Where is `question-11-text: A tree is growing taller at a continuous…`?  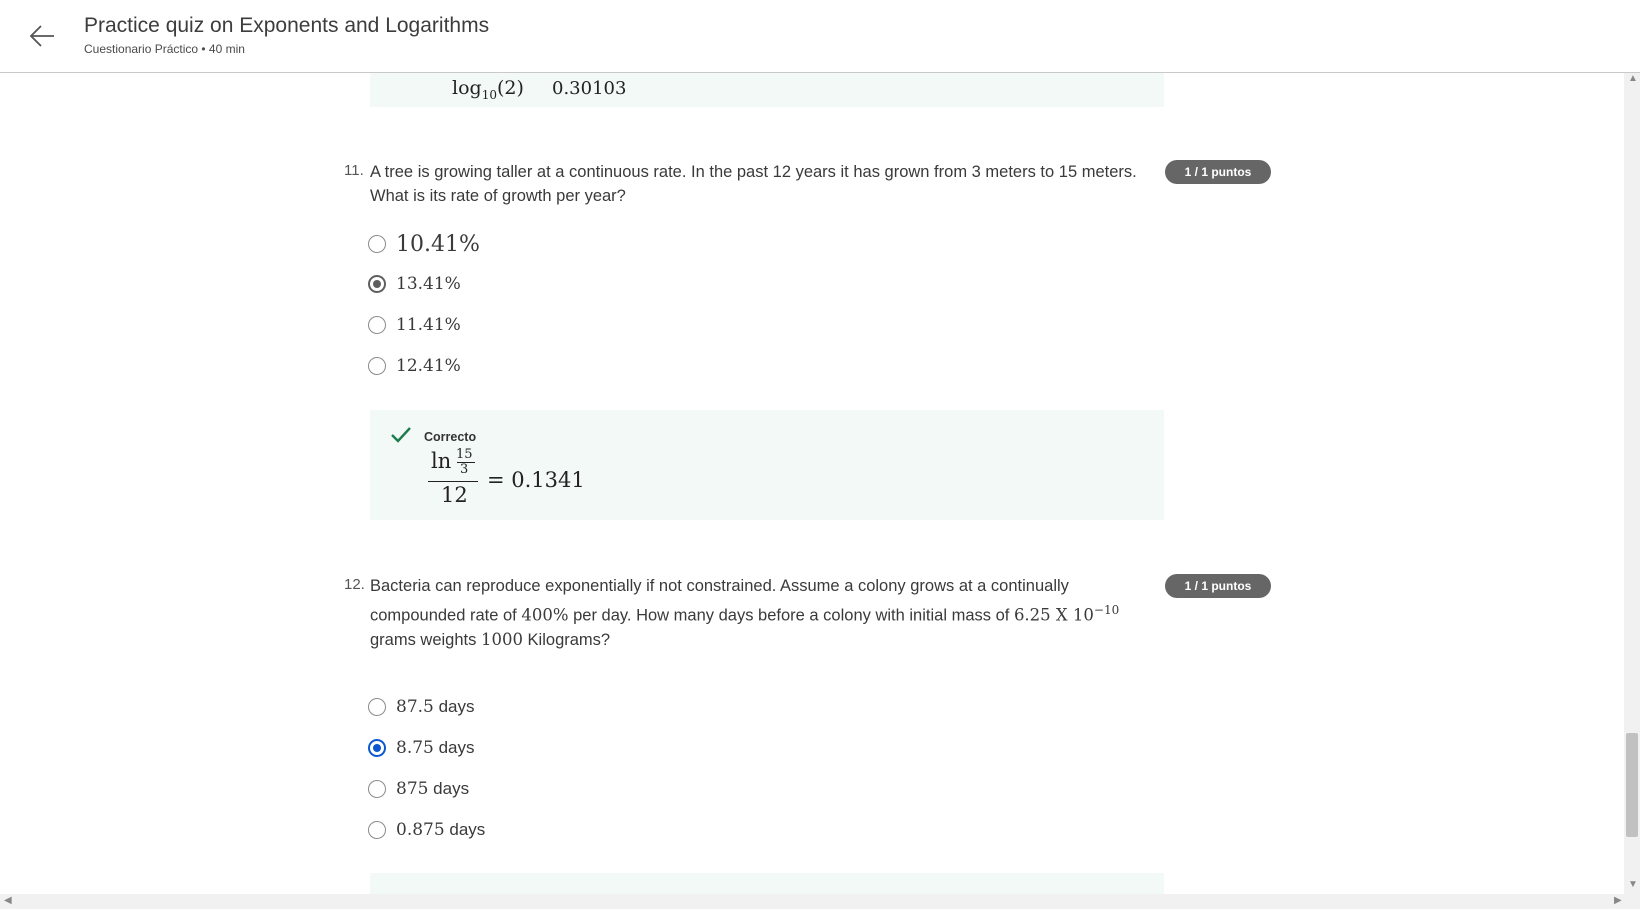 question-11-text: A tree is growing taller at a continuous… is located at coordinates (753, 184).